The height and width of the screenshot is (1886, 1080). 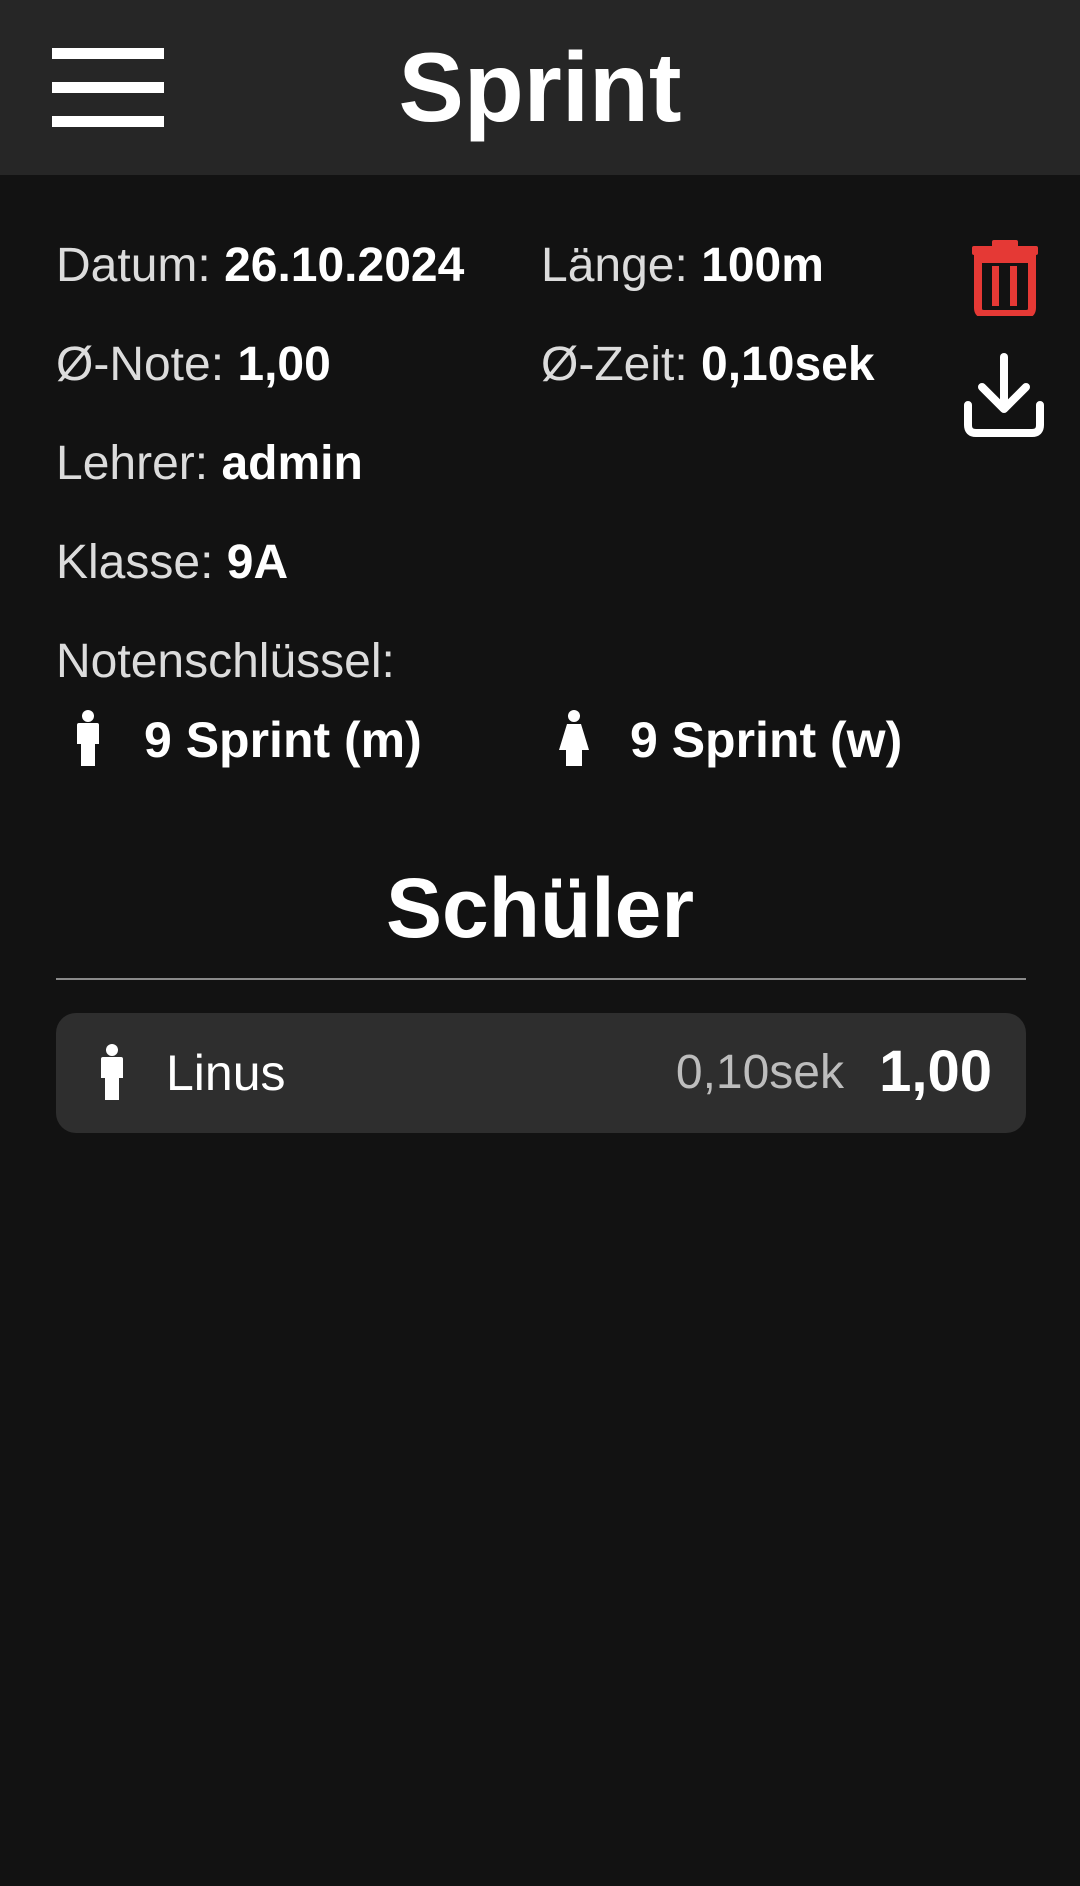 I want to click on klasse-row: Klasse: 9A, so click(x=172, y=563).